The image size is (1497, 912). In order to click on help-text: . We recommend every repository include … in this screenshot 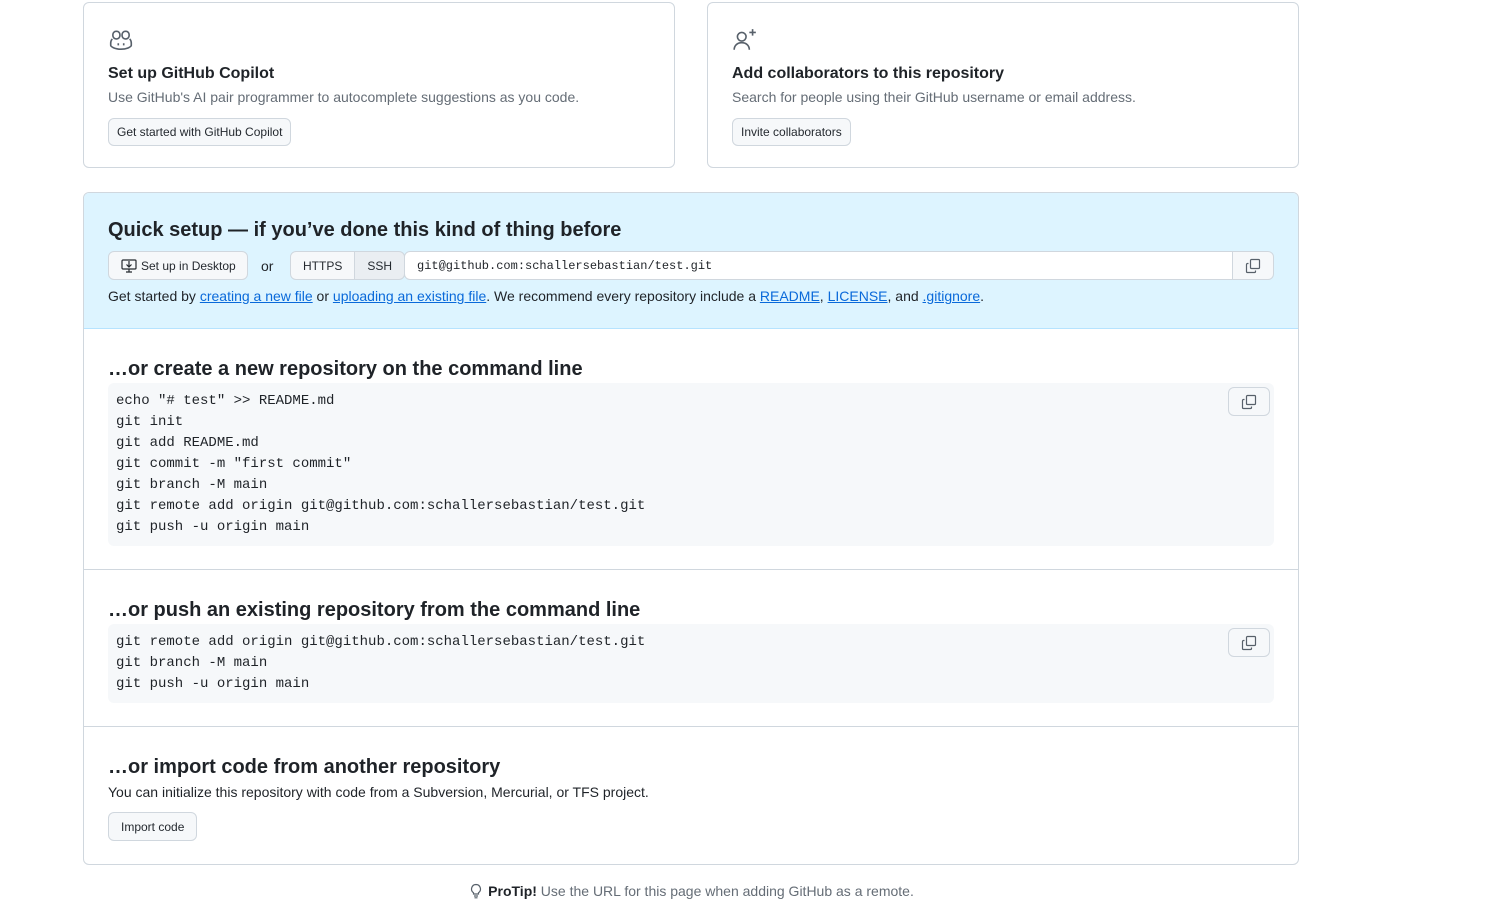, I will do `click(623, 296)`.